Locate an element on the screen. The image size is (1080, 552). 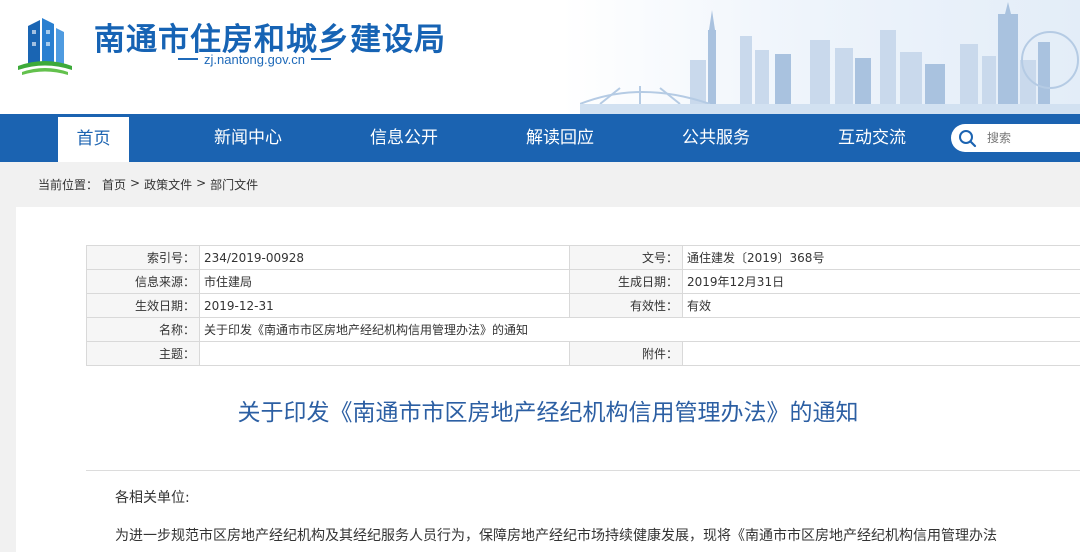
nav-item-interpretation: 解读回应 is located at coordinates (560, 138).